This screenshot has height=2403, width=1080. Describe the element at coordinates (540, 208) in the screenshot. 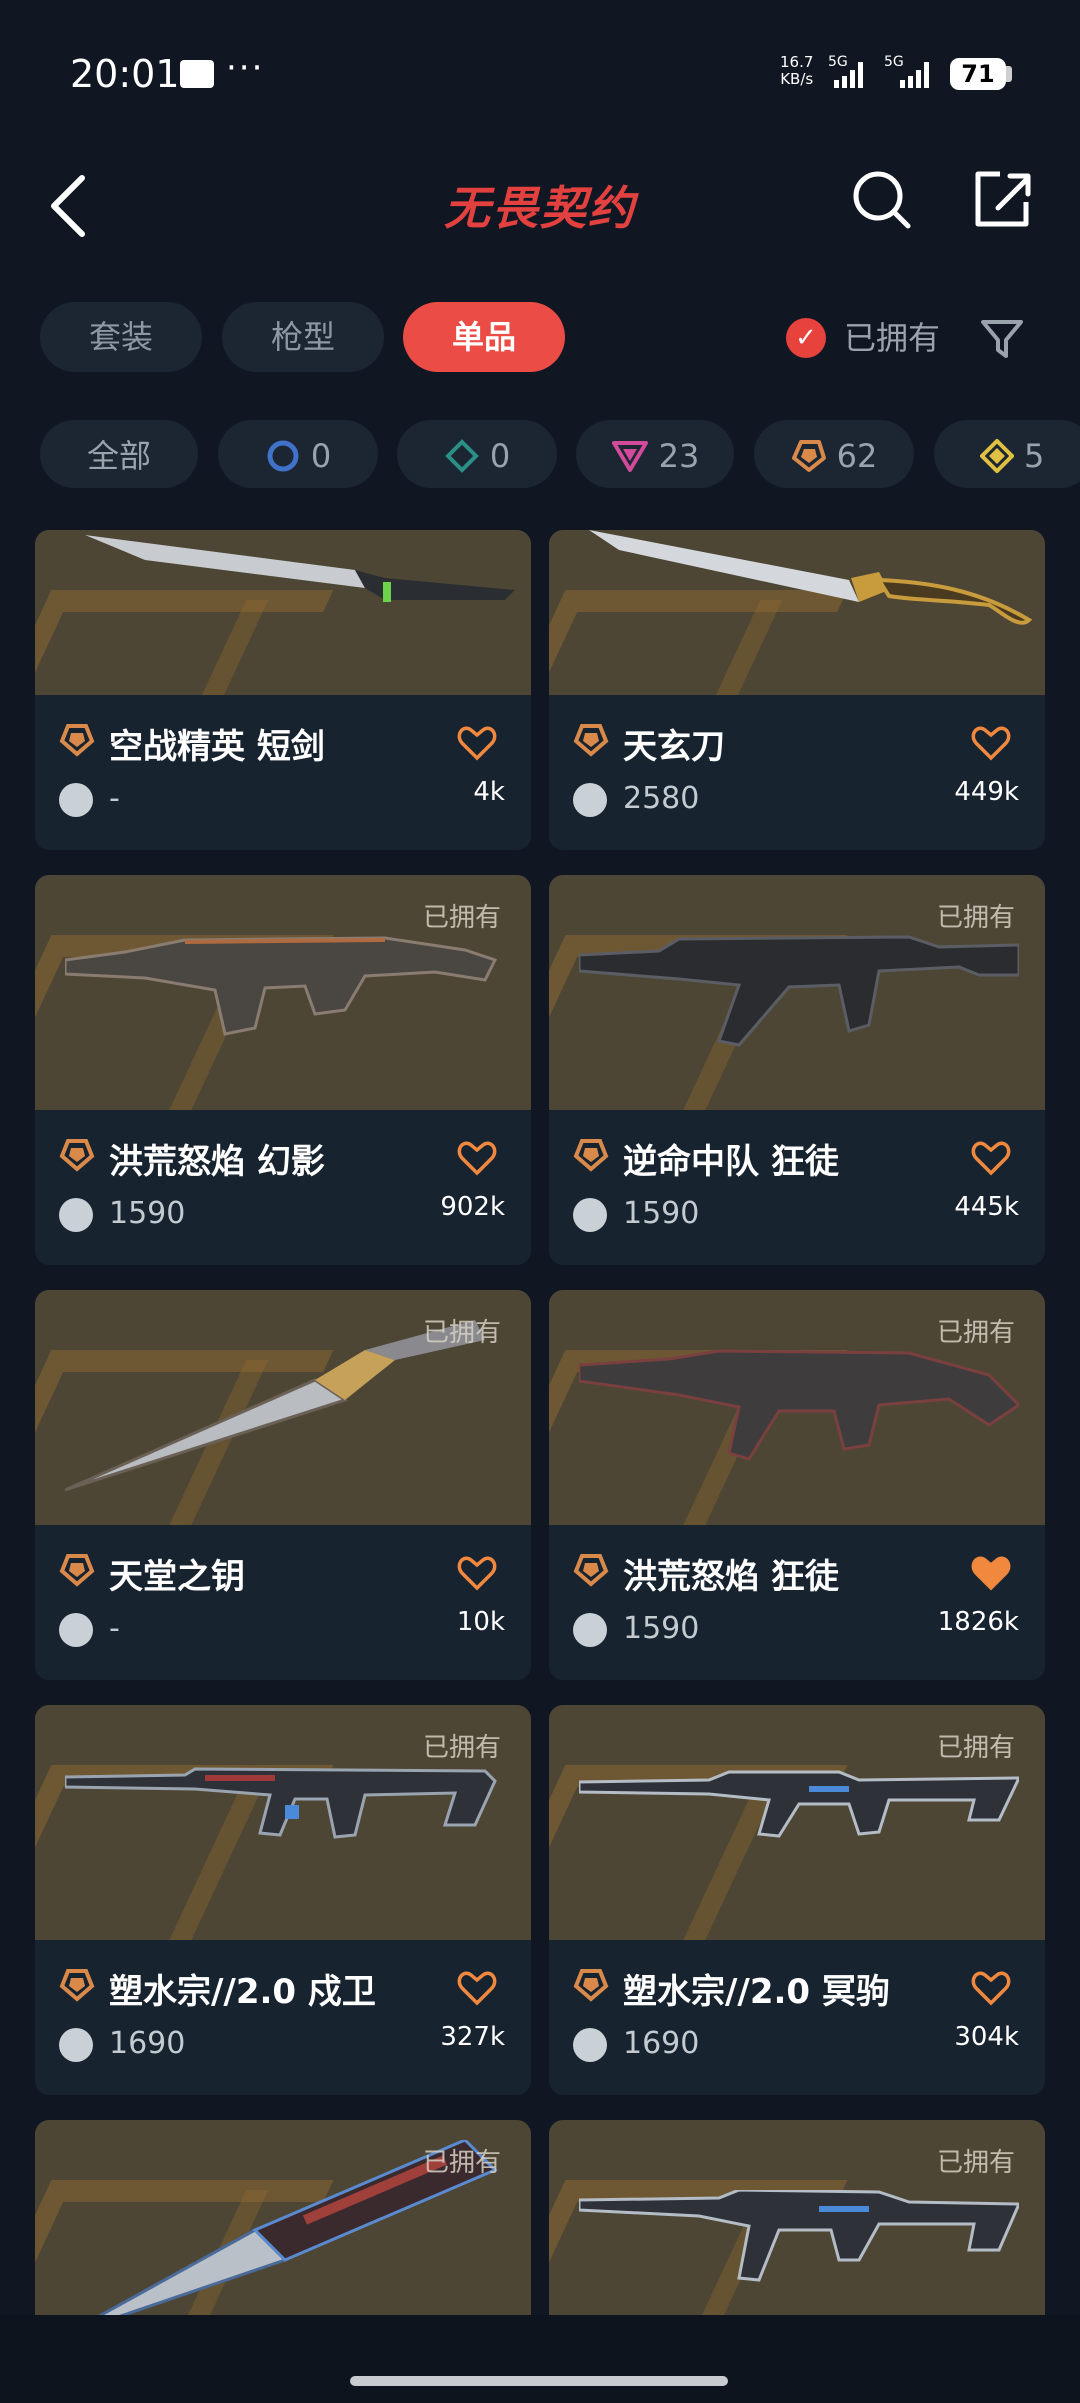

I see `page-title: 无畏契约` at that location.